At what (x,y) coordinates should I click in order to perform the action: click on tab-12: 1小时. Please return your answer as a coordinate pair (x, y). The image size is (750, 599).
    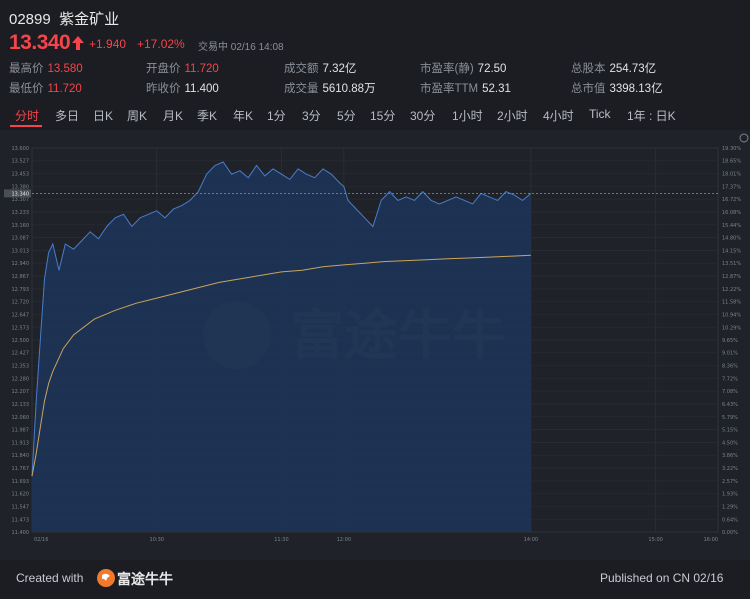
    Looking at the image, I should click on (467, 115).